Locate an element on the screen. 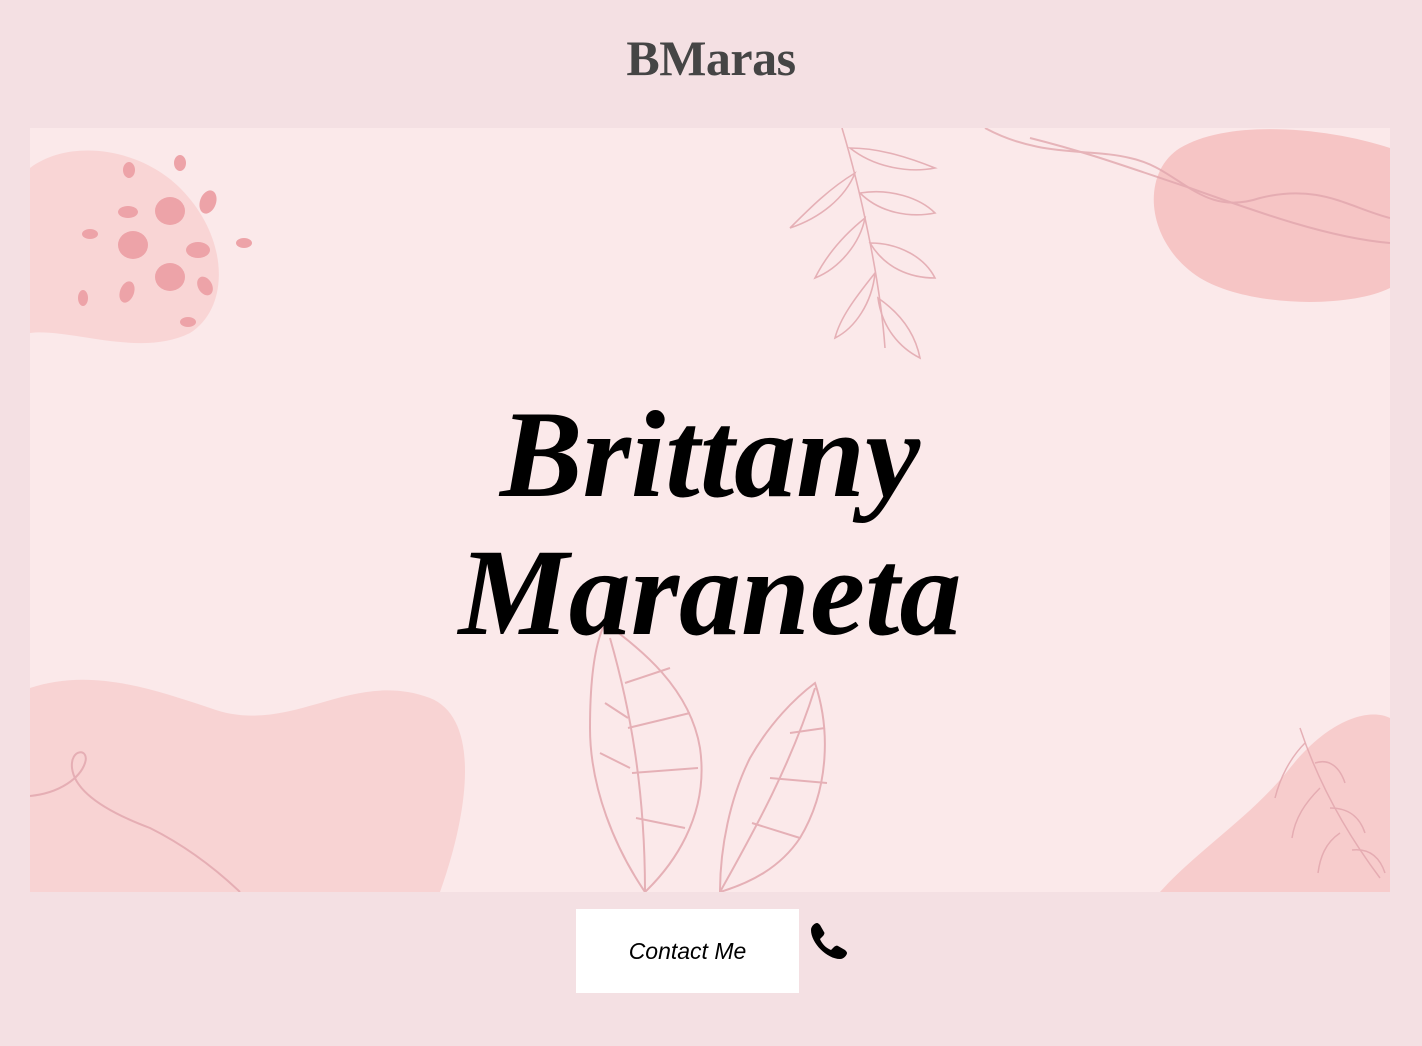 The height and width of the screenshot is (1046, 1422). contact-row: Contact Me is located at coordinates (712, 951).